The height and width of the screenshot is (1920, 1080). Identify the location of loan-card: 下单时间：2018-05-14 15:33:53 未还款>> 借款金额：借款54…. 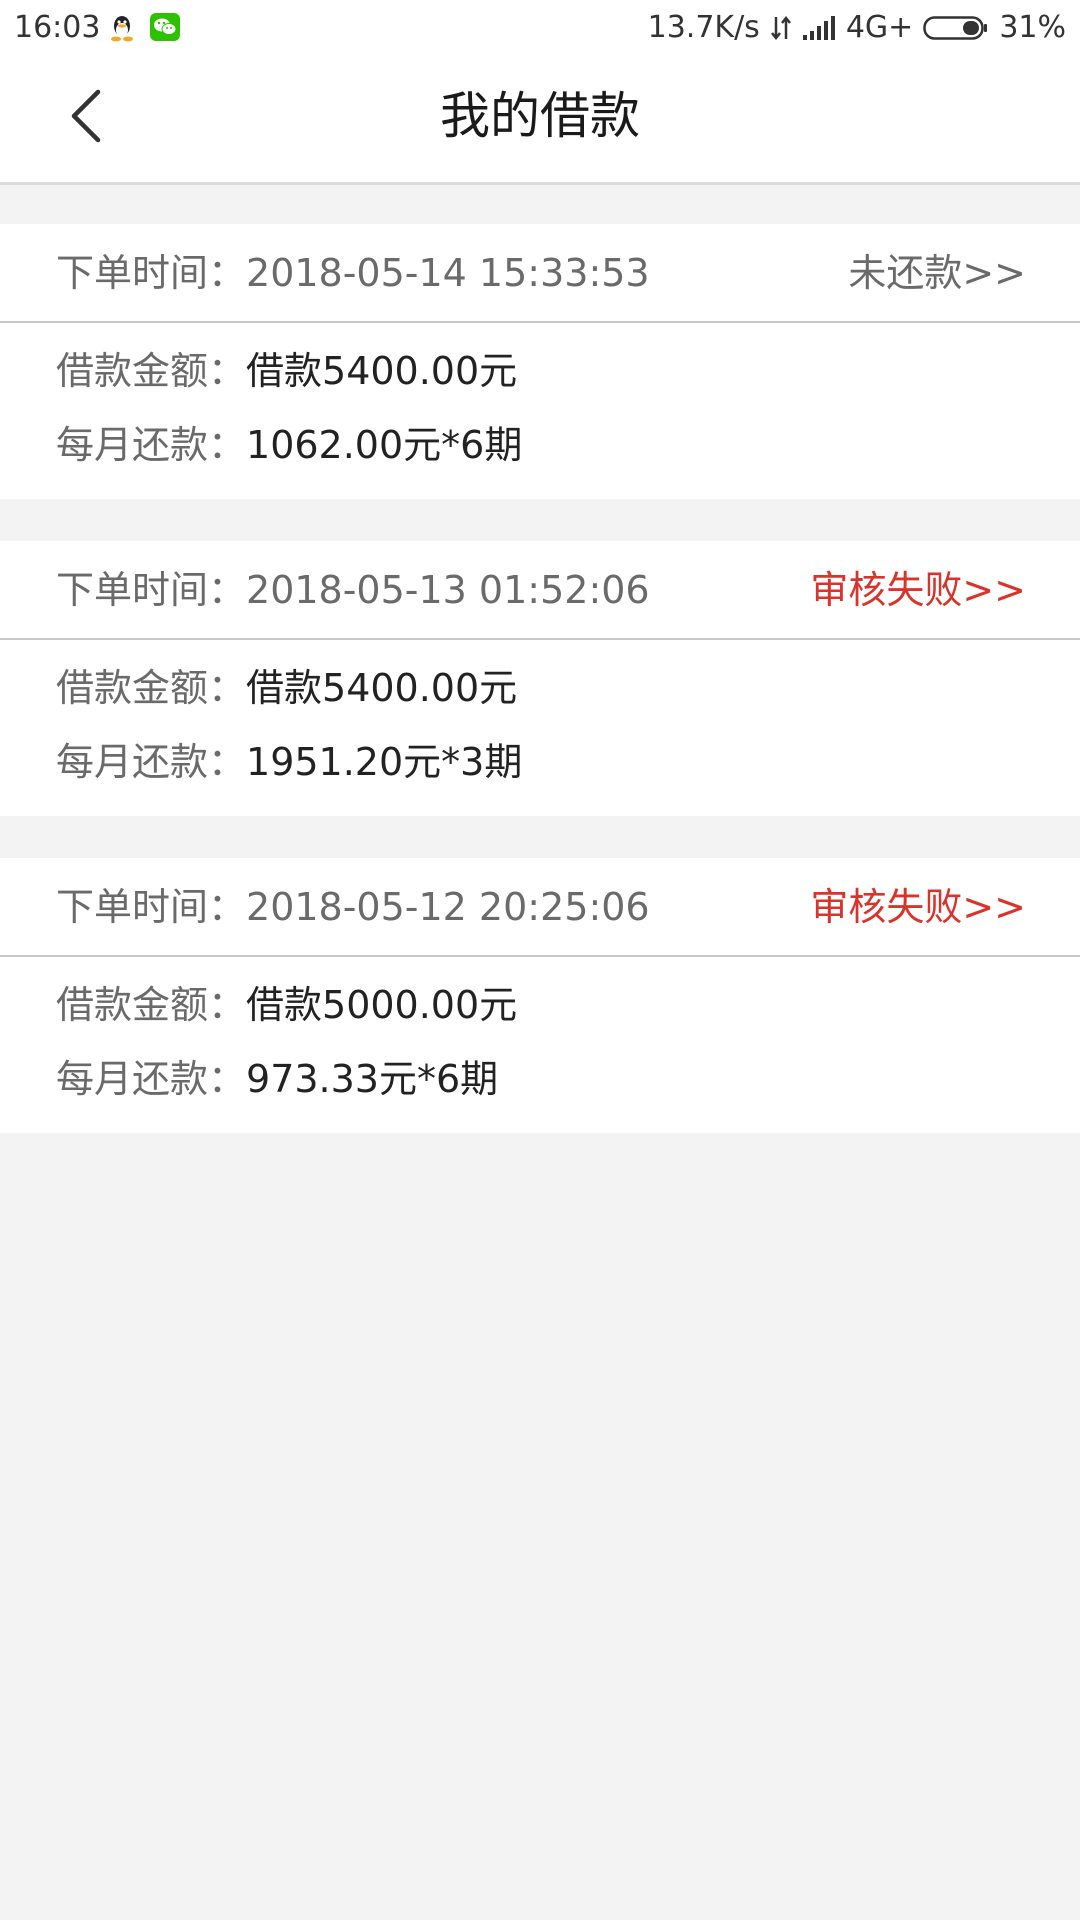
(540, 361).